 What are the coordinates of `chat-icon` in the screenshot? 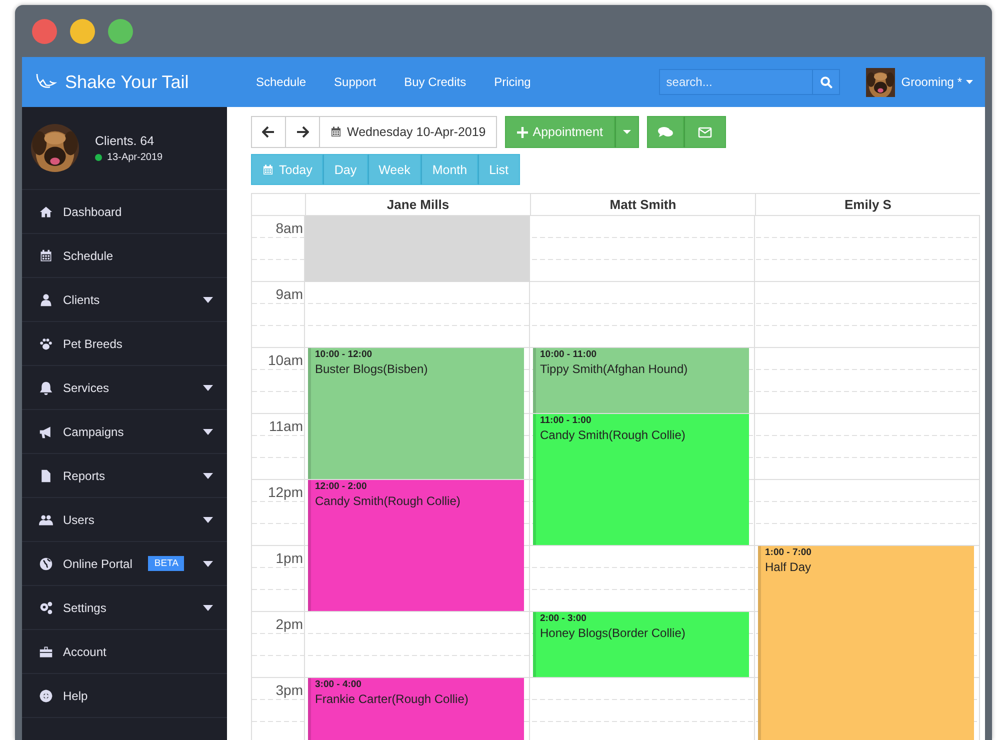 It's located at (665, 132).